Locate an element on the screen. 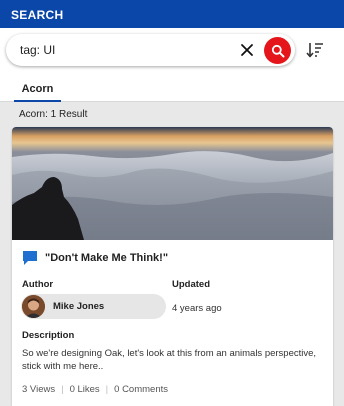 This screenshot has height=406, width=344. chat-bubble-icon is located at coordinates (30, 258).